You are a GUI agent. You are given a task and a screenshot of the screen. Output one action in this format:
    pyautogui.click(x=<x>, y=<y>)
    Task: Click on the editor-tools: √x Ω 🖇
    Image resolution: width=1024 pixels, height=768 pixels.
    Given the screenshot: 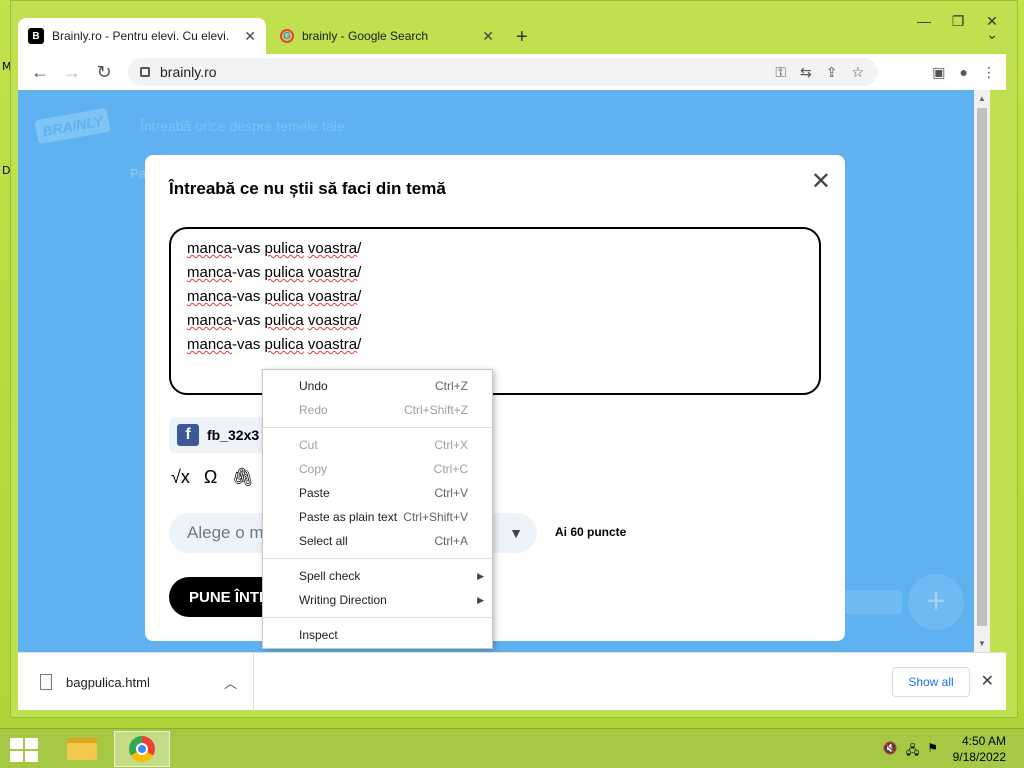 What is the action you would take?
    pyautogui.click(x=212, y=477)
    